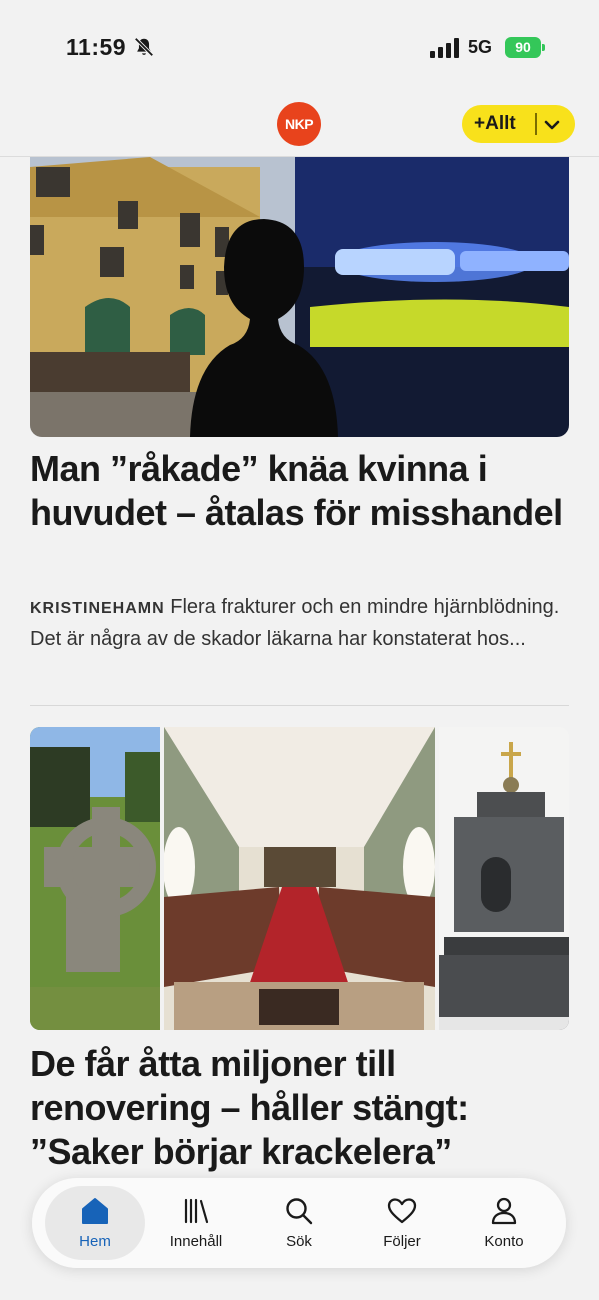 The height and width of the screenshot is (1300, 599). What do you see at coordinates (495, 123) in the screenshot?
I see `follow-all-label: +Allt` at bounding box center [495, 123].